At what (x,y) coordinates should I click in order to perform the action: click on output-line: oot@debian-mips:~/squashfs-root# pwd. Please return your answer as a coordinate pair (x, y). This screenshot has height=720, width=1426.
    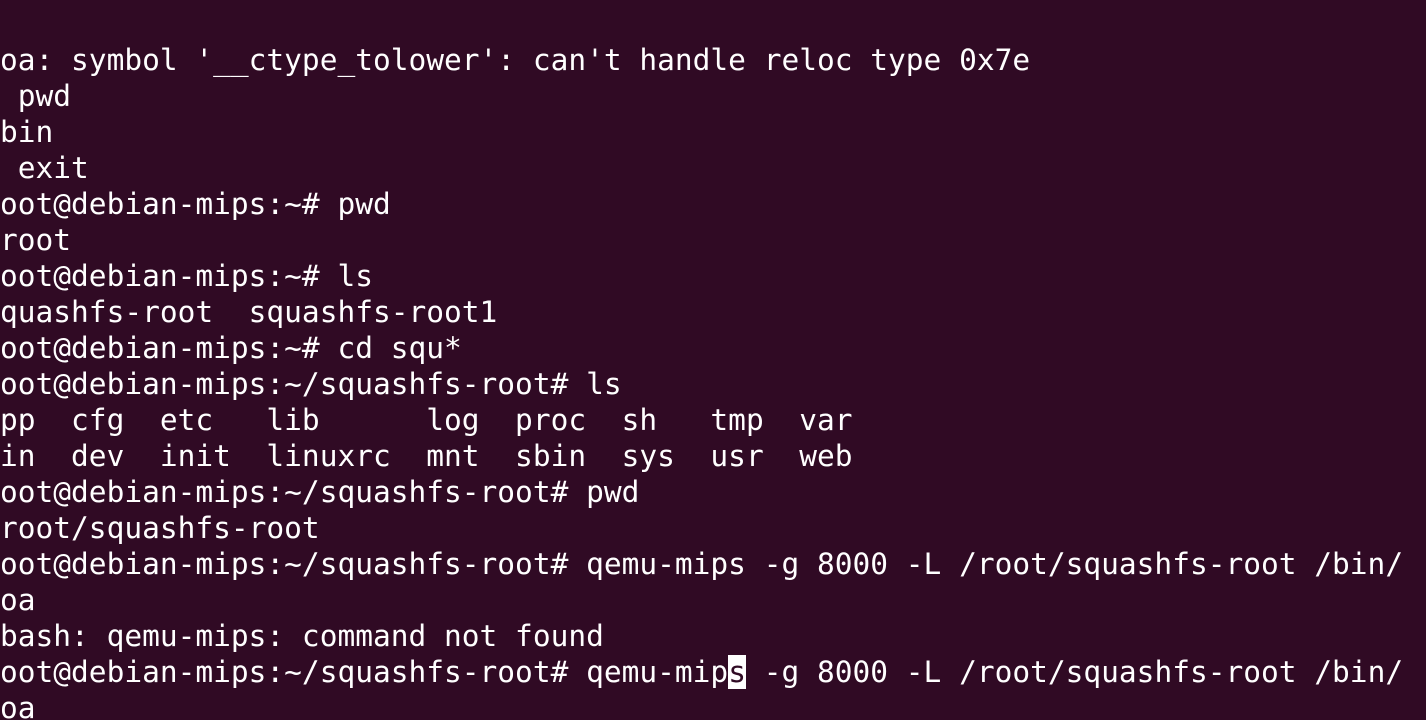
    Looking at the image, I should click on (320, 492).